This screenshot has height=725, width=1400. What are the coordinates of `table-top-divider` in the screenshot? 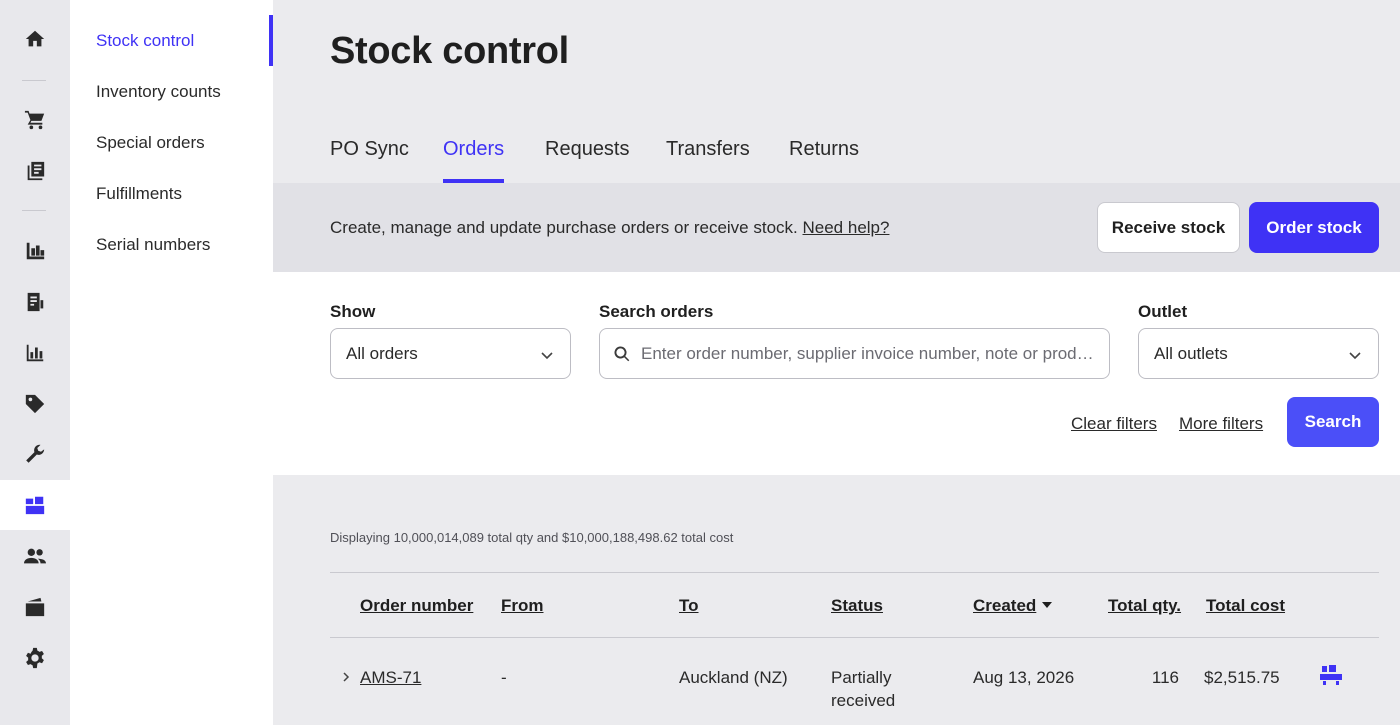 It's located at (854, 572).